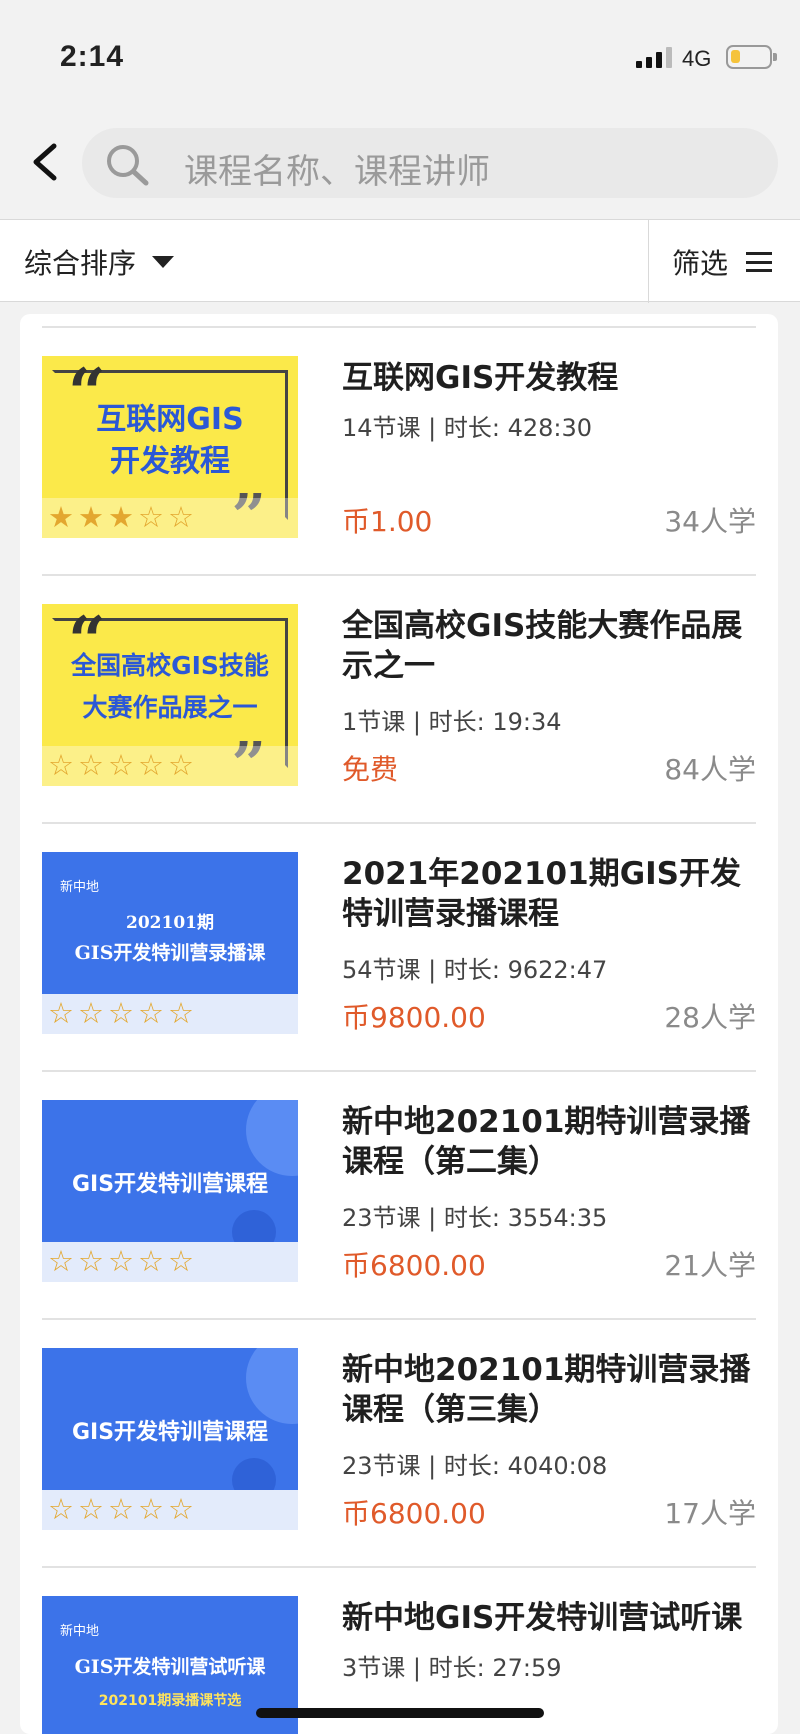  Describe the element at coordinates (337, 168) in the screenshot. I see `search-input: 课程名称、课程讲师` at that location.